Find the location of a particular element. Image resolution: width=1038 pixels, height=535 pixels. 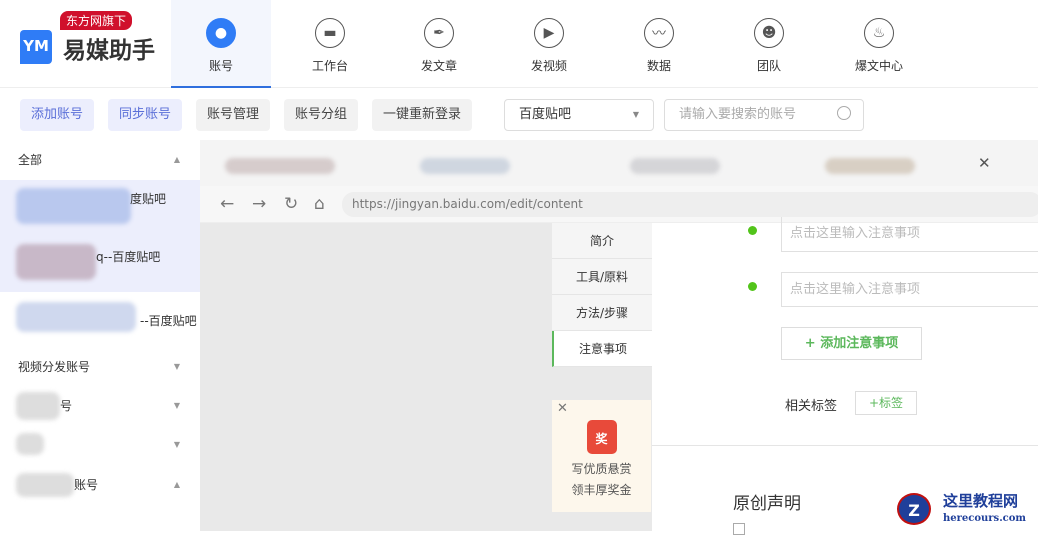

group-label: 账号 is located at coordinates (86, 485).